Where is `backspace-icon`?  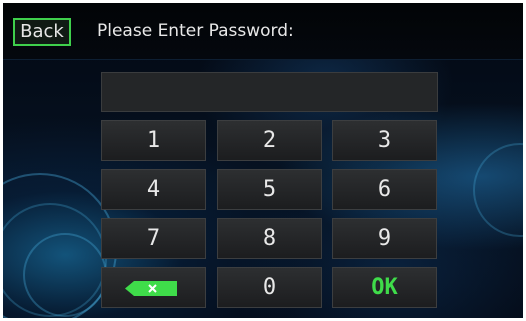
backspace-icon is located at coordinates (151, 288).